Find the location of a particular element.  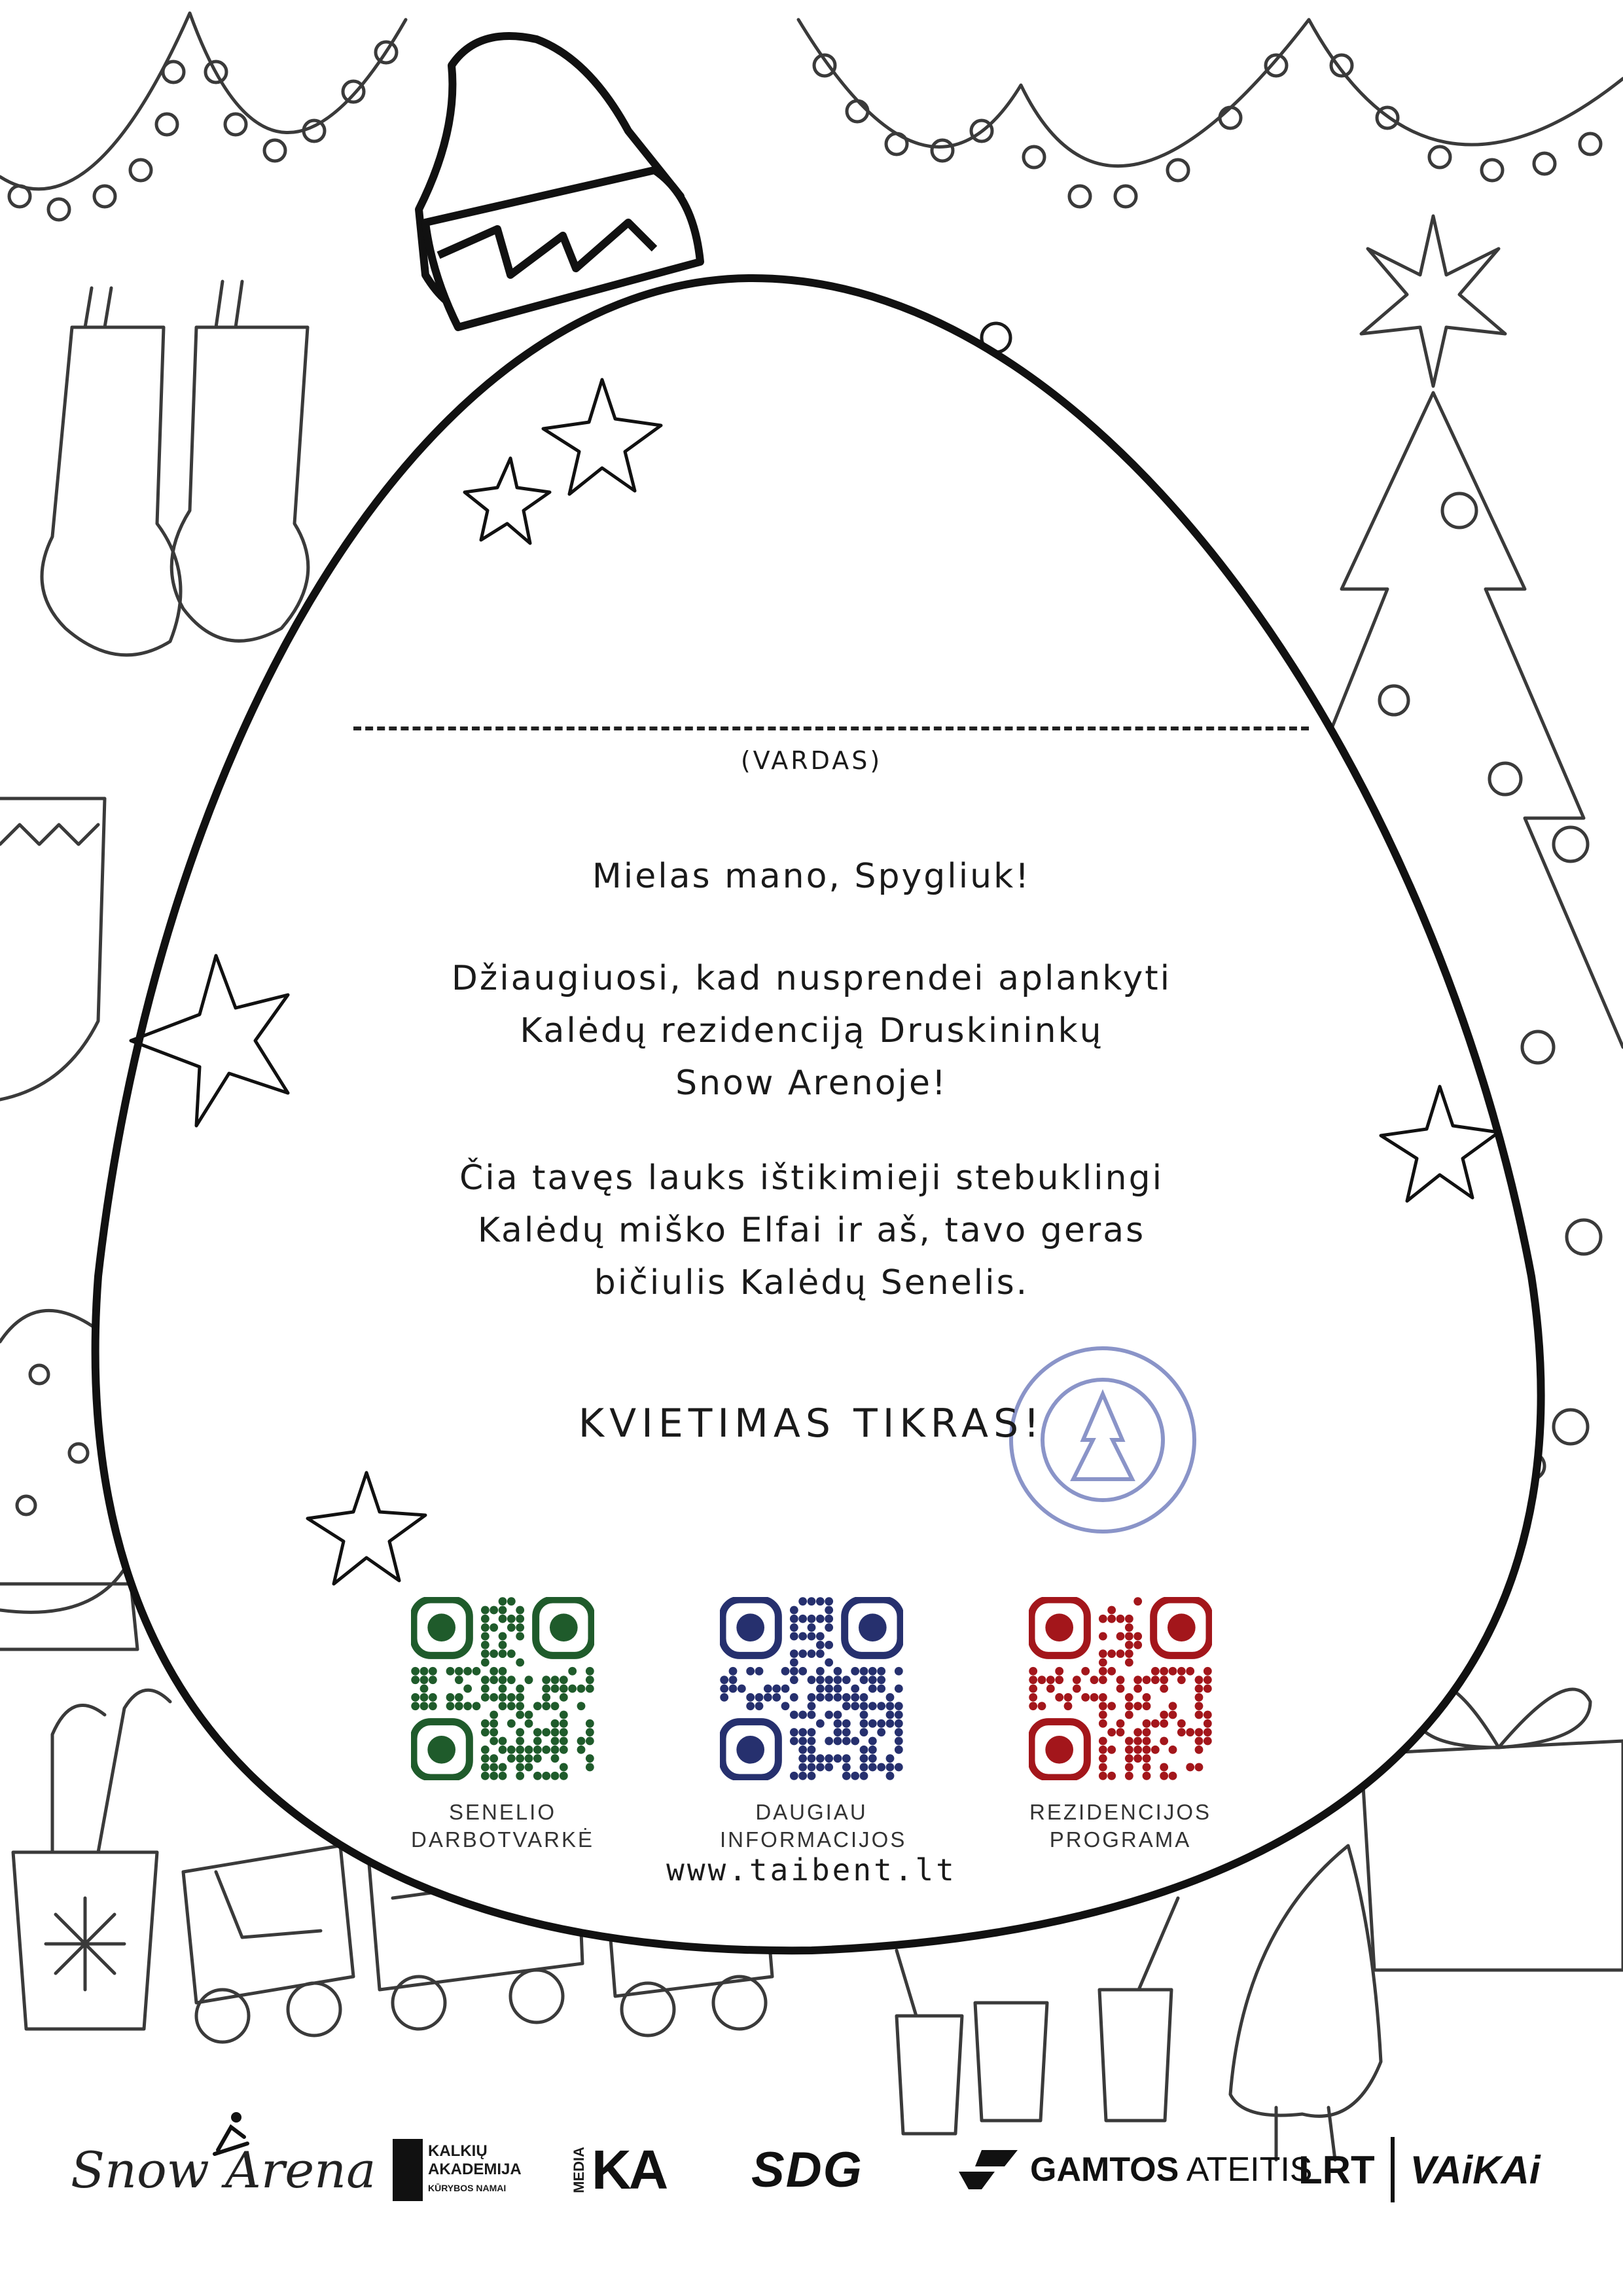

media-ka-logo: MEDIA KA is located at coordinates (619, 2169).